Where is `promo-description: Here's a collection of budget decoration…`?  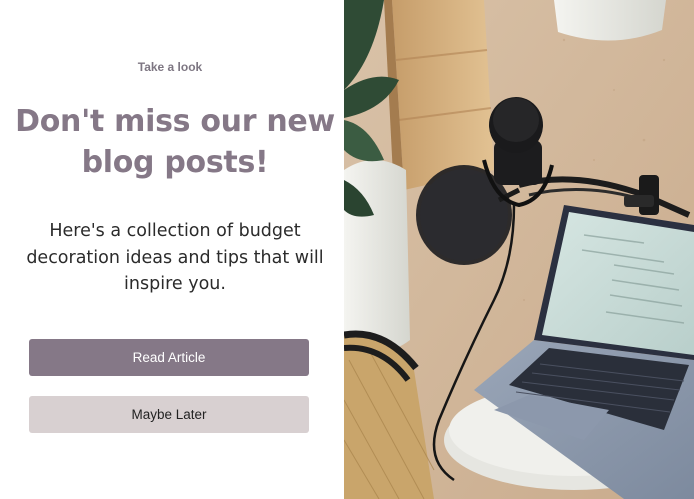
promo-description: Here's a collection of budget decoration… is located at coordinates (175, 257).